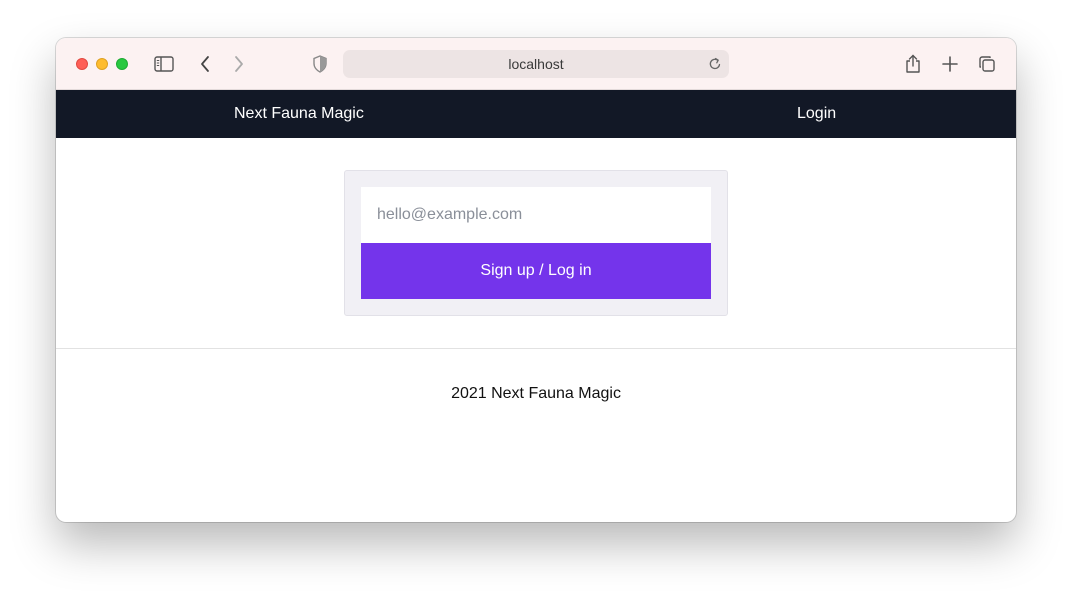 This screenshot has height=597, width=1072. I want to click on email-input, so click(536, 215).